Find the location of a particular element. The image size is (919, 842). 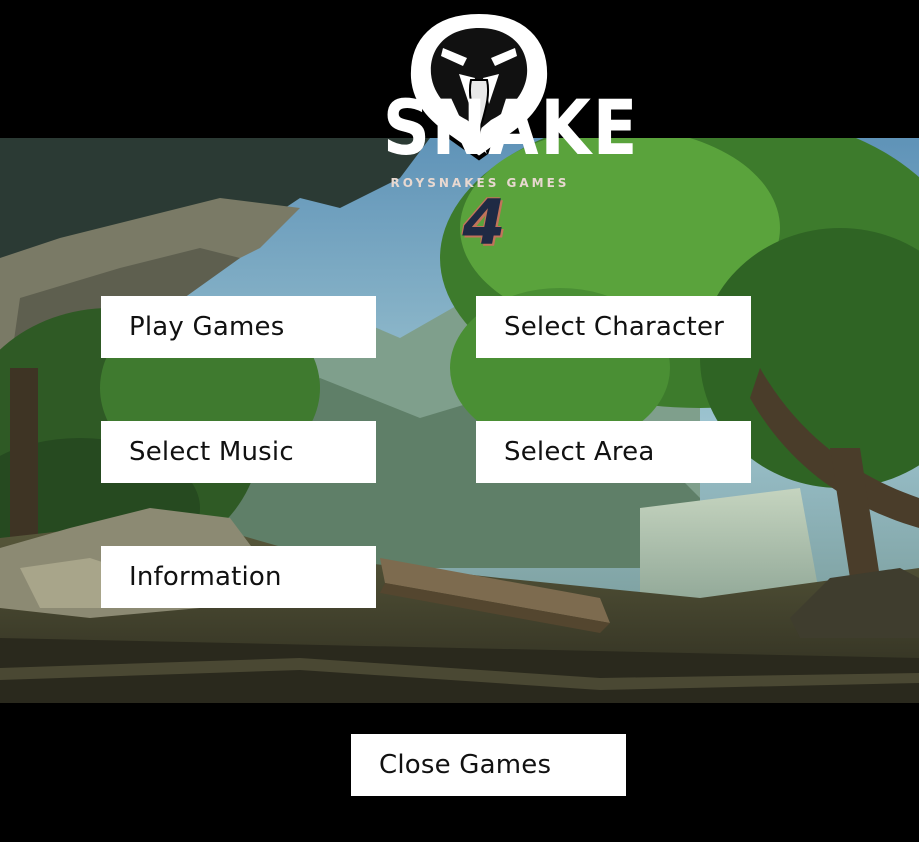

logo-number: 4 is located at coordinates (484, 222).